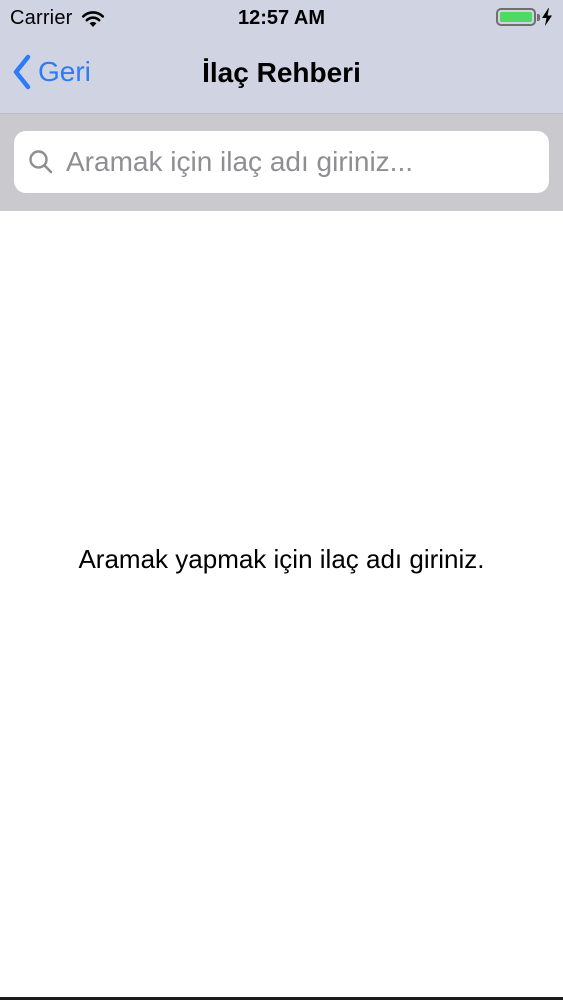  I want to click on status-time: 12:57 AM, so click(281, 18).